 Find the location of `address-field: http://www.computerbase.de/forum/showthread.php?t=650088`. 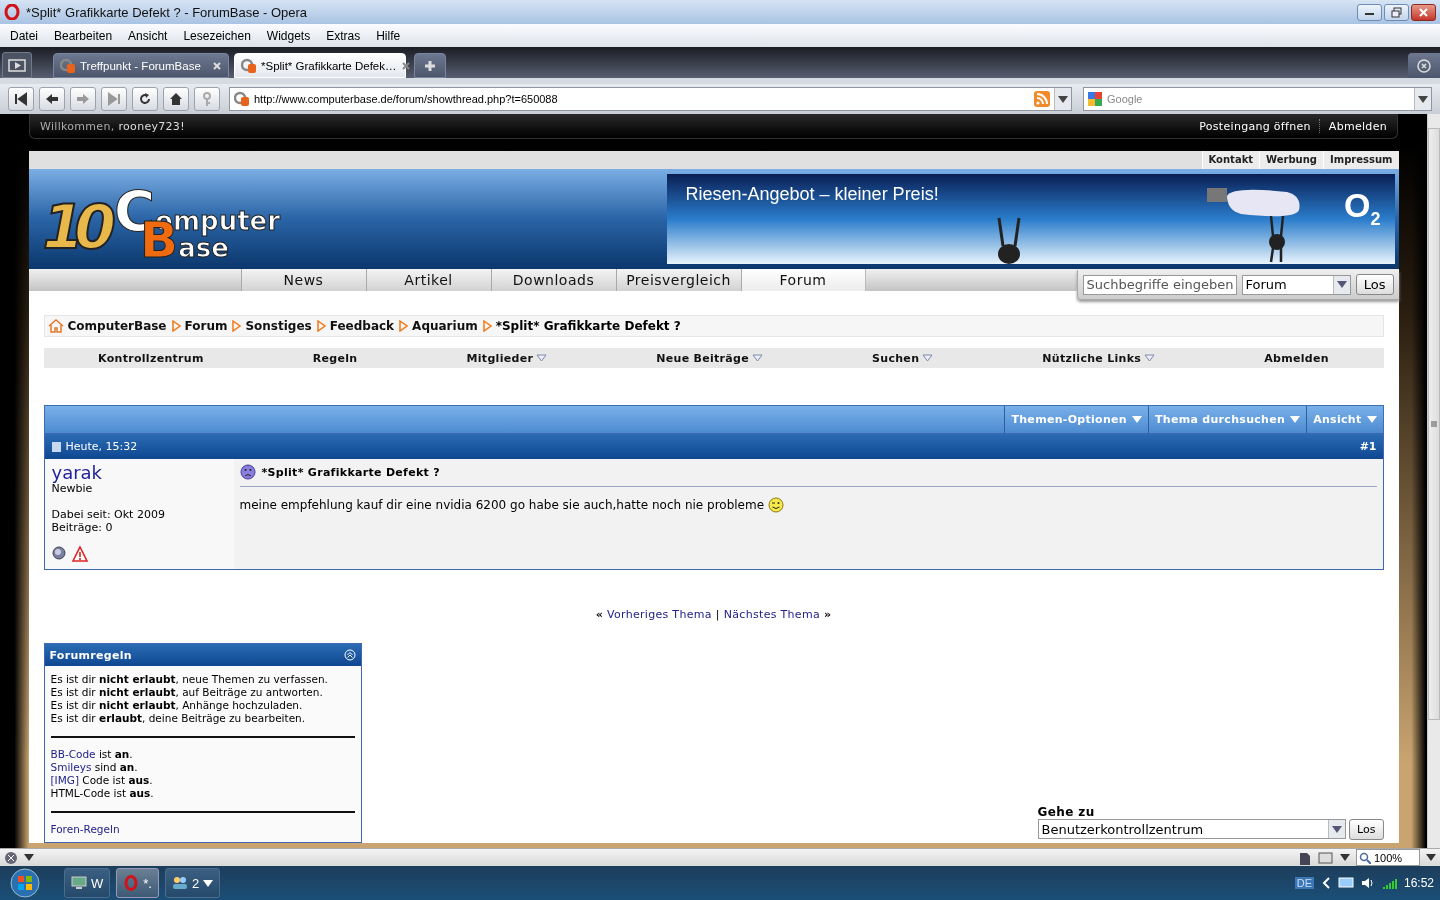

address-field: http://www.computerbase.de/forum/showthread.php?t=650088 is located at coordinates (650, 99).